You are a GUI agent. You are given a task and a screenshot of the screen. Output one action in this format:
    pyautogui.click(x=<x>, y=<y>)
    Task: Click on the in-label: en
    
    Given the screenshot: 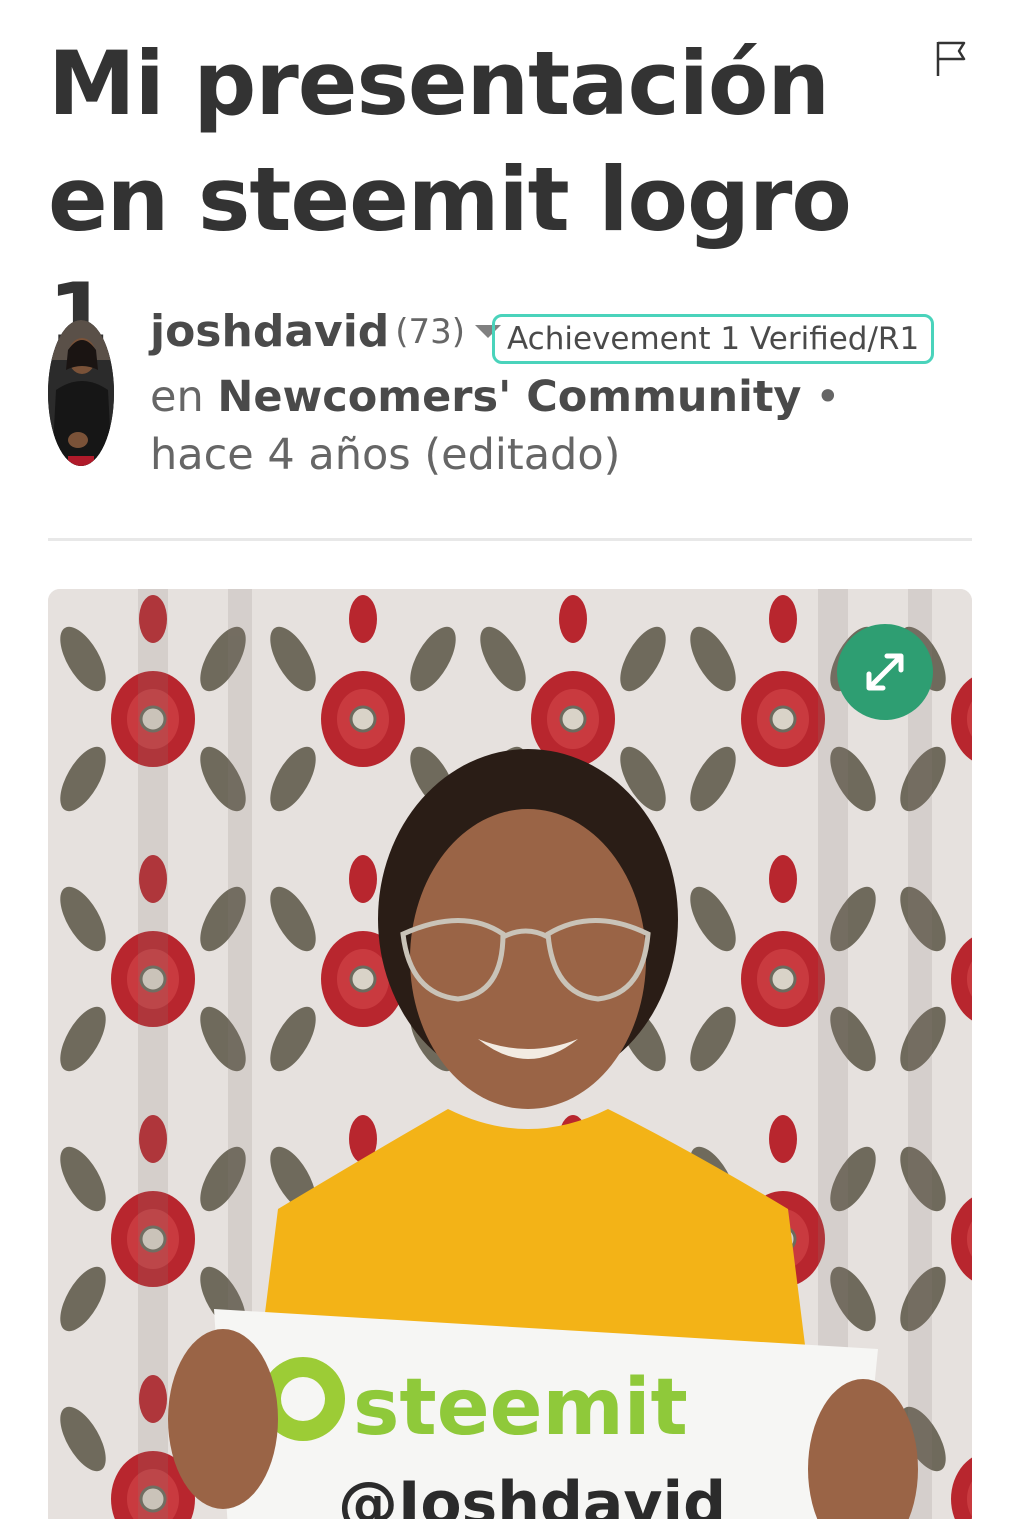 What is the action you would take?
    pyautogui.click(x=177, y=397)
    